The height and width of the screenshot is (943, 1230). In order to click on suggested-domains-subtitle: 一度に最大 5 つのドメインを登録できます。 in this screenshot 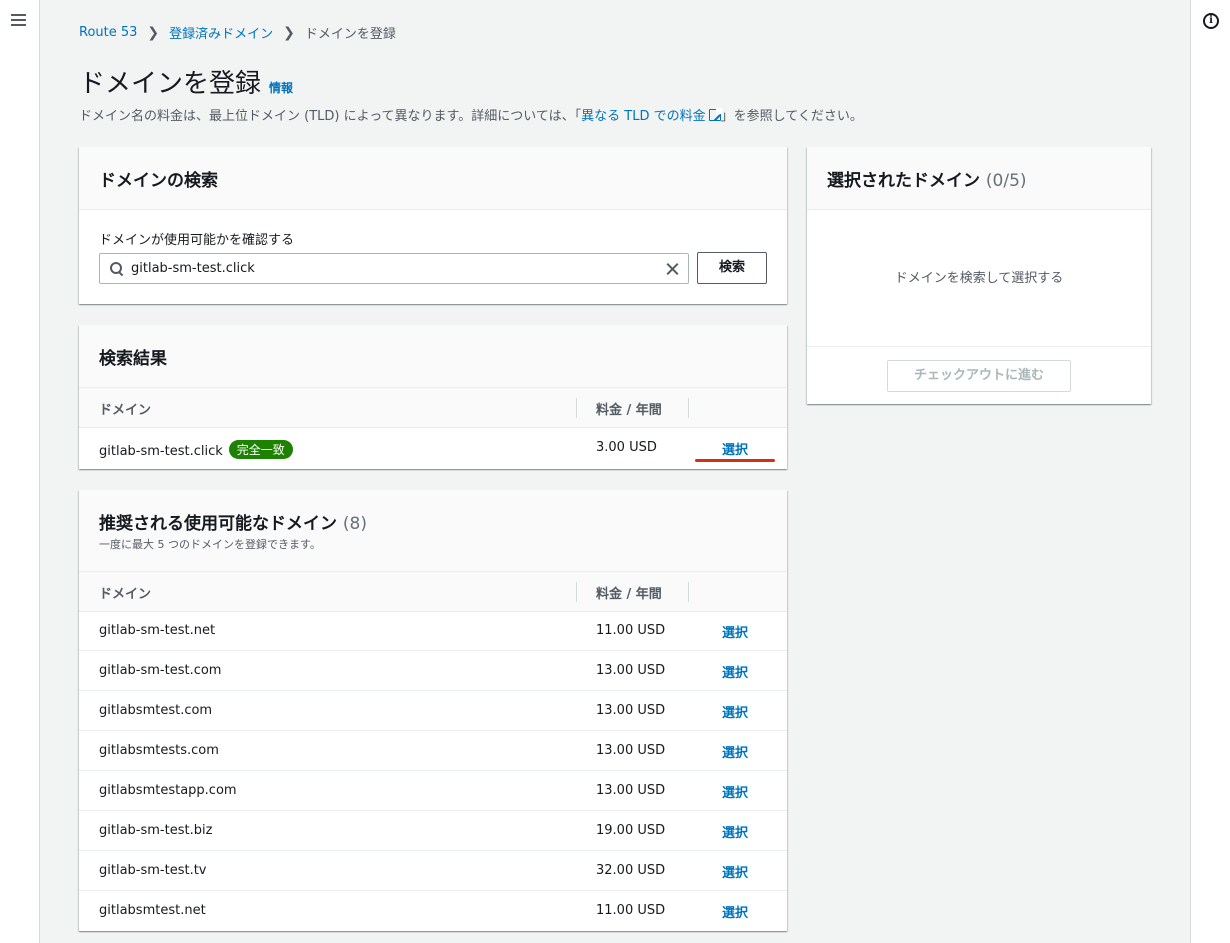, I will do `click(210, 544)`.